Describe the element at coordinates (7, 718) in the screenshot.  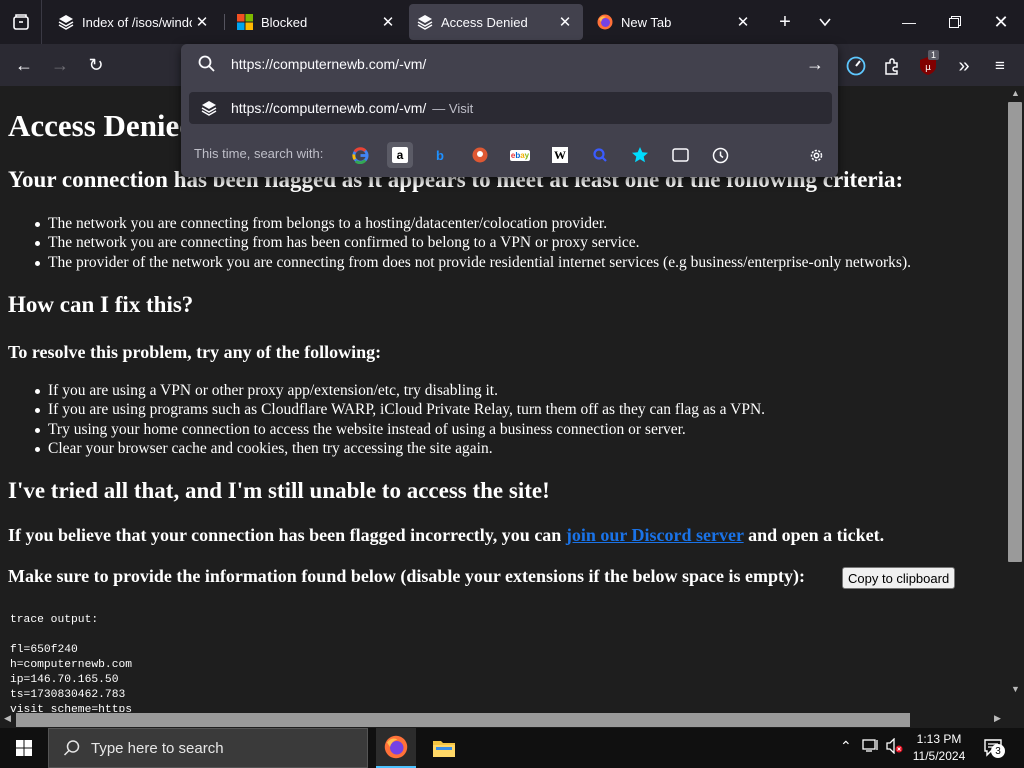
I see `scroll-left-arrow-icon: ◀` at that location.